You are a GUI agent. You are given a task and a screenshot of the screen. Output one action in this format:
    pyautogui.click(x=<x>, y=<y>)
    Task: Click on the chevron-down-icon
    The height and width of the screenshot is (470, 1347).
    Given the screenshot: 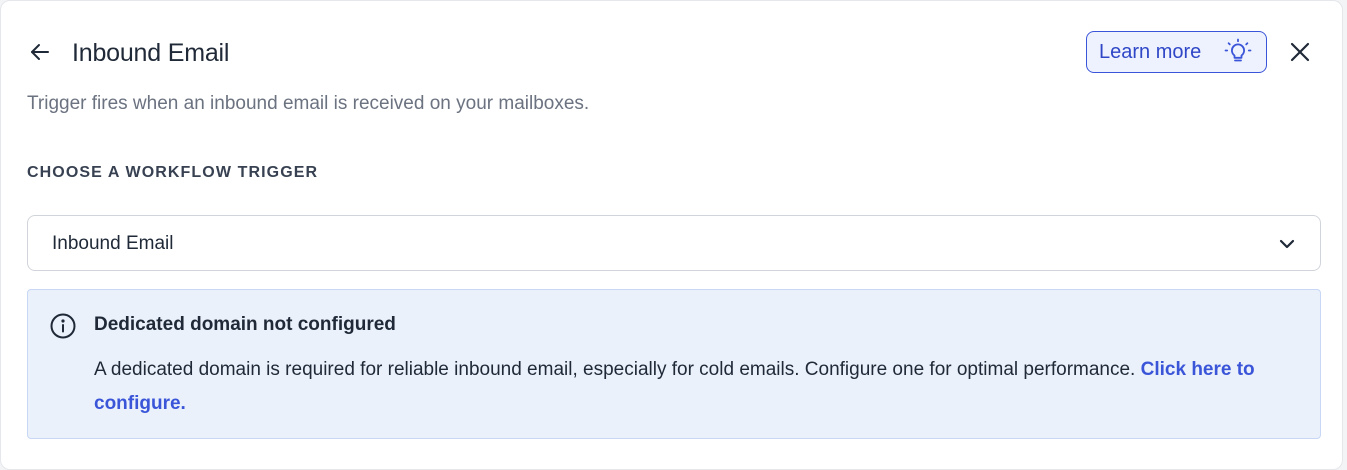 What is the action you would take?
    pyautogui.click(x=1287, y=244)
    